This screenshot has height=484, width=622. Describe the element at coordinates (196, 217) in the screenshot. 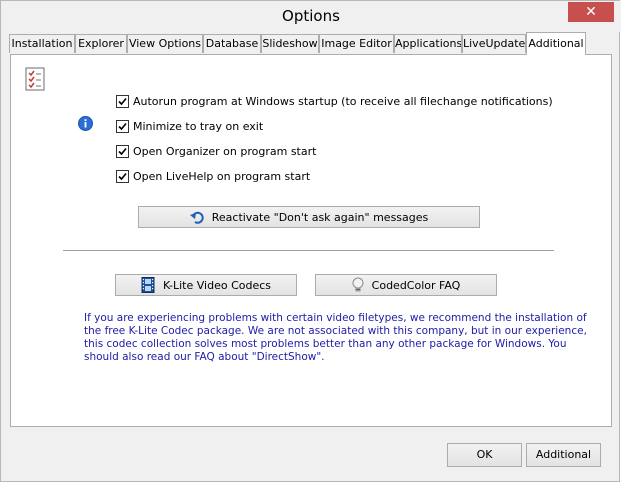

I see `undo-arrow-icon` at that location.